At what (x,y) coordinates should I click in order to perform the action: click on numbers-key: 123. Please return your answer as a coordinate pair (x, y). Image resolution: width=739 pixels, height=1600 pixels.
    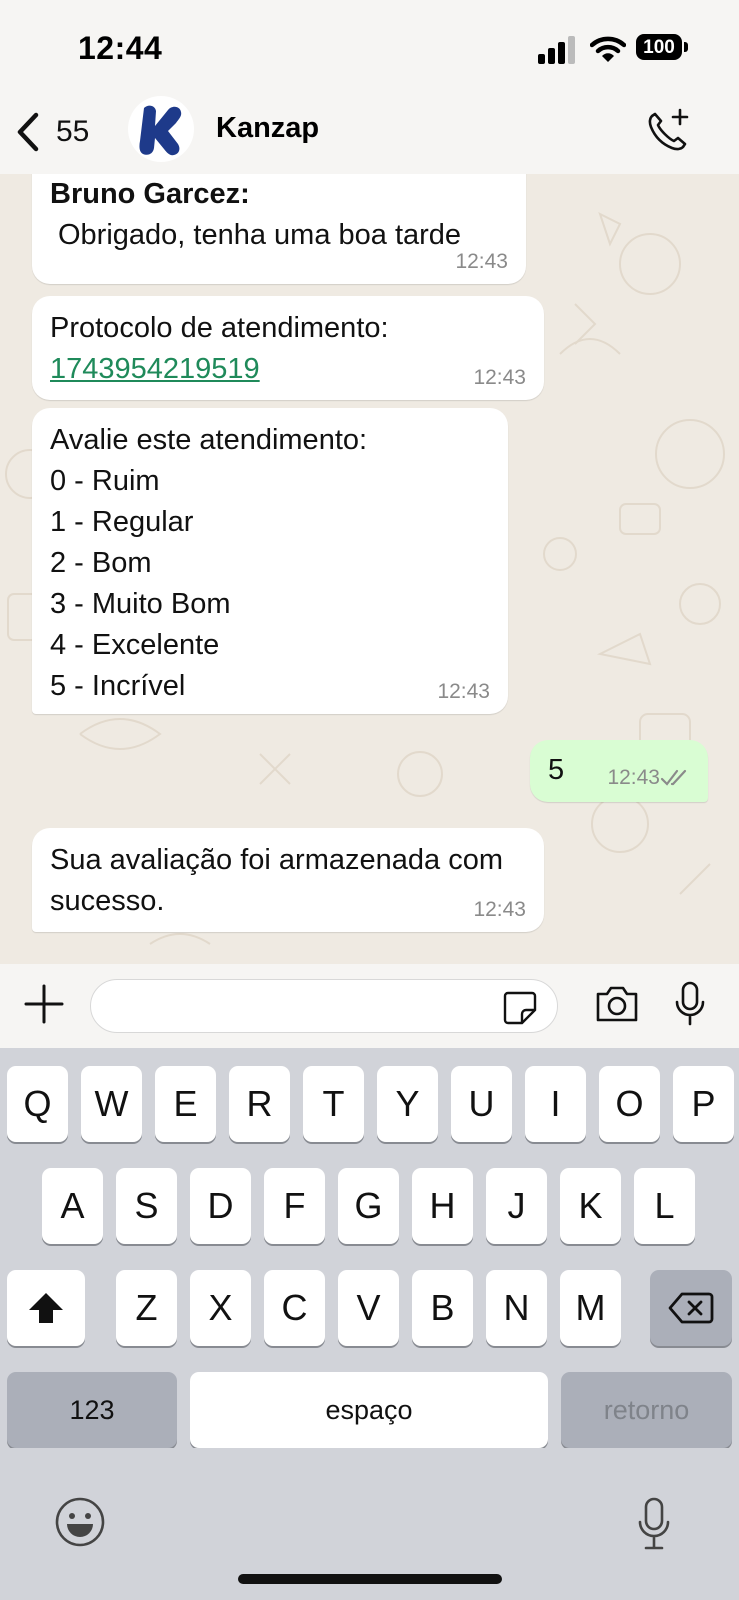
    Looking at the image, I should click on (92, 1410).